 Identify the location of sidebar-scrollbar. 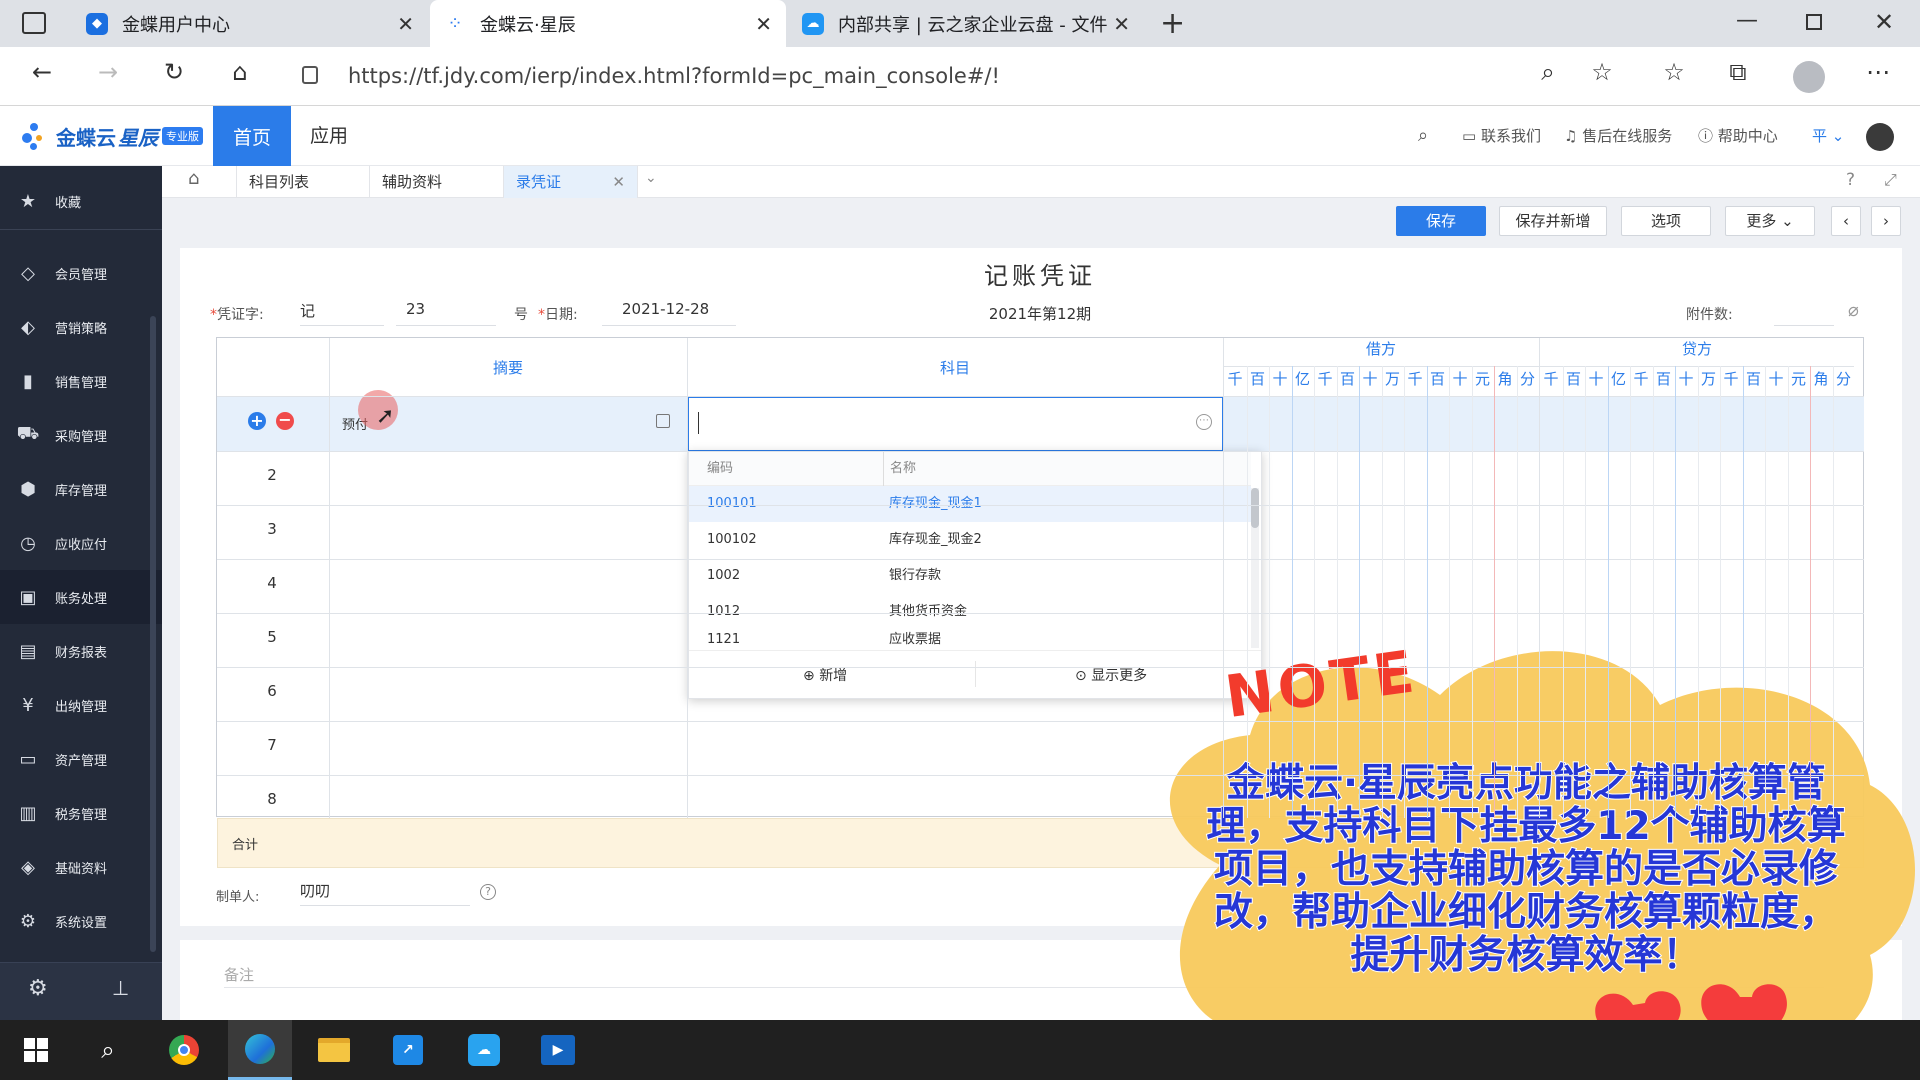
(153, 634).